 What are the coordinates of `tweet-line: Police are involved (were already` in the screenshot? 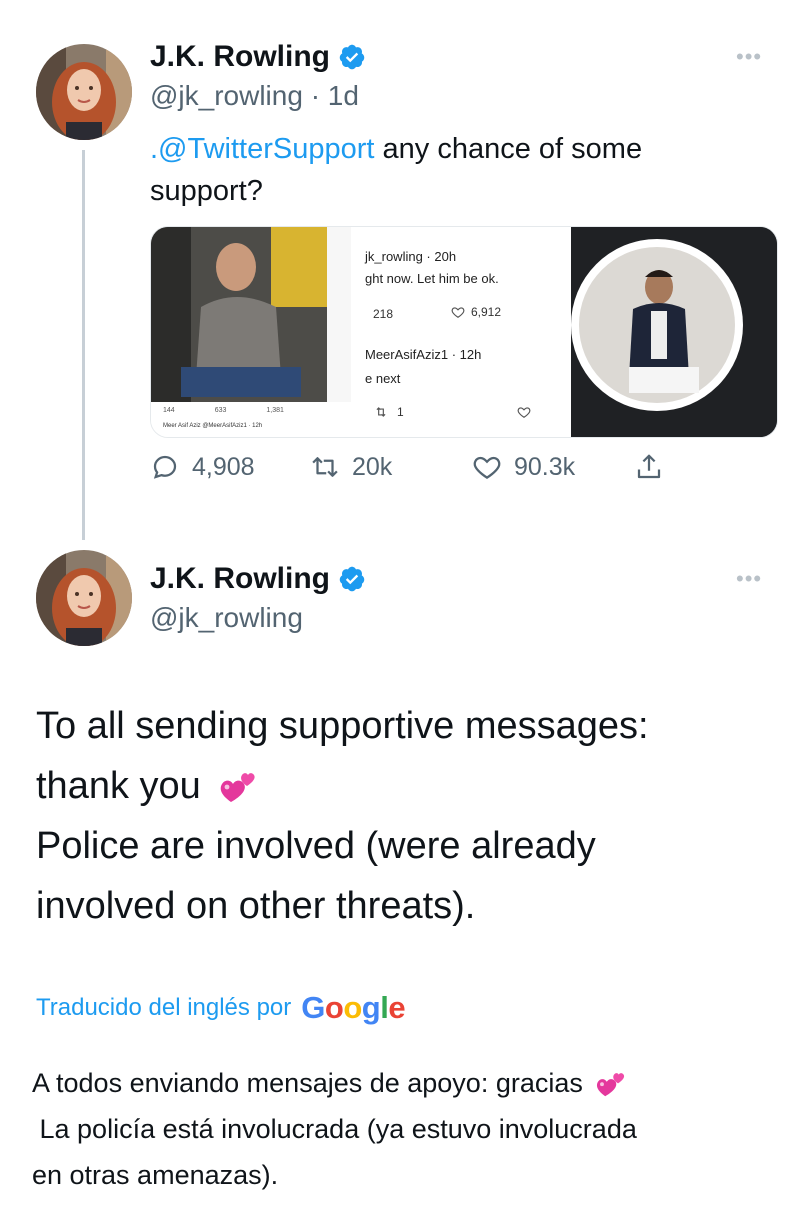 It's located at (316, 846).